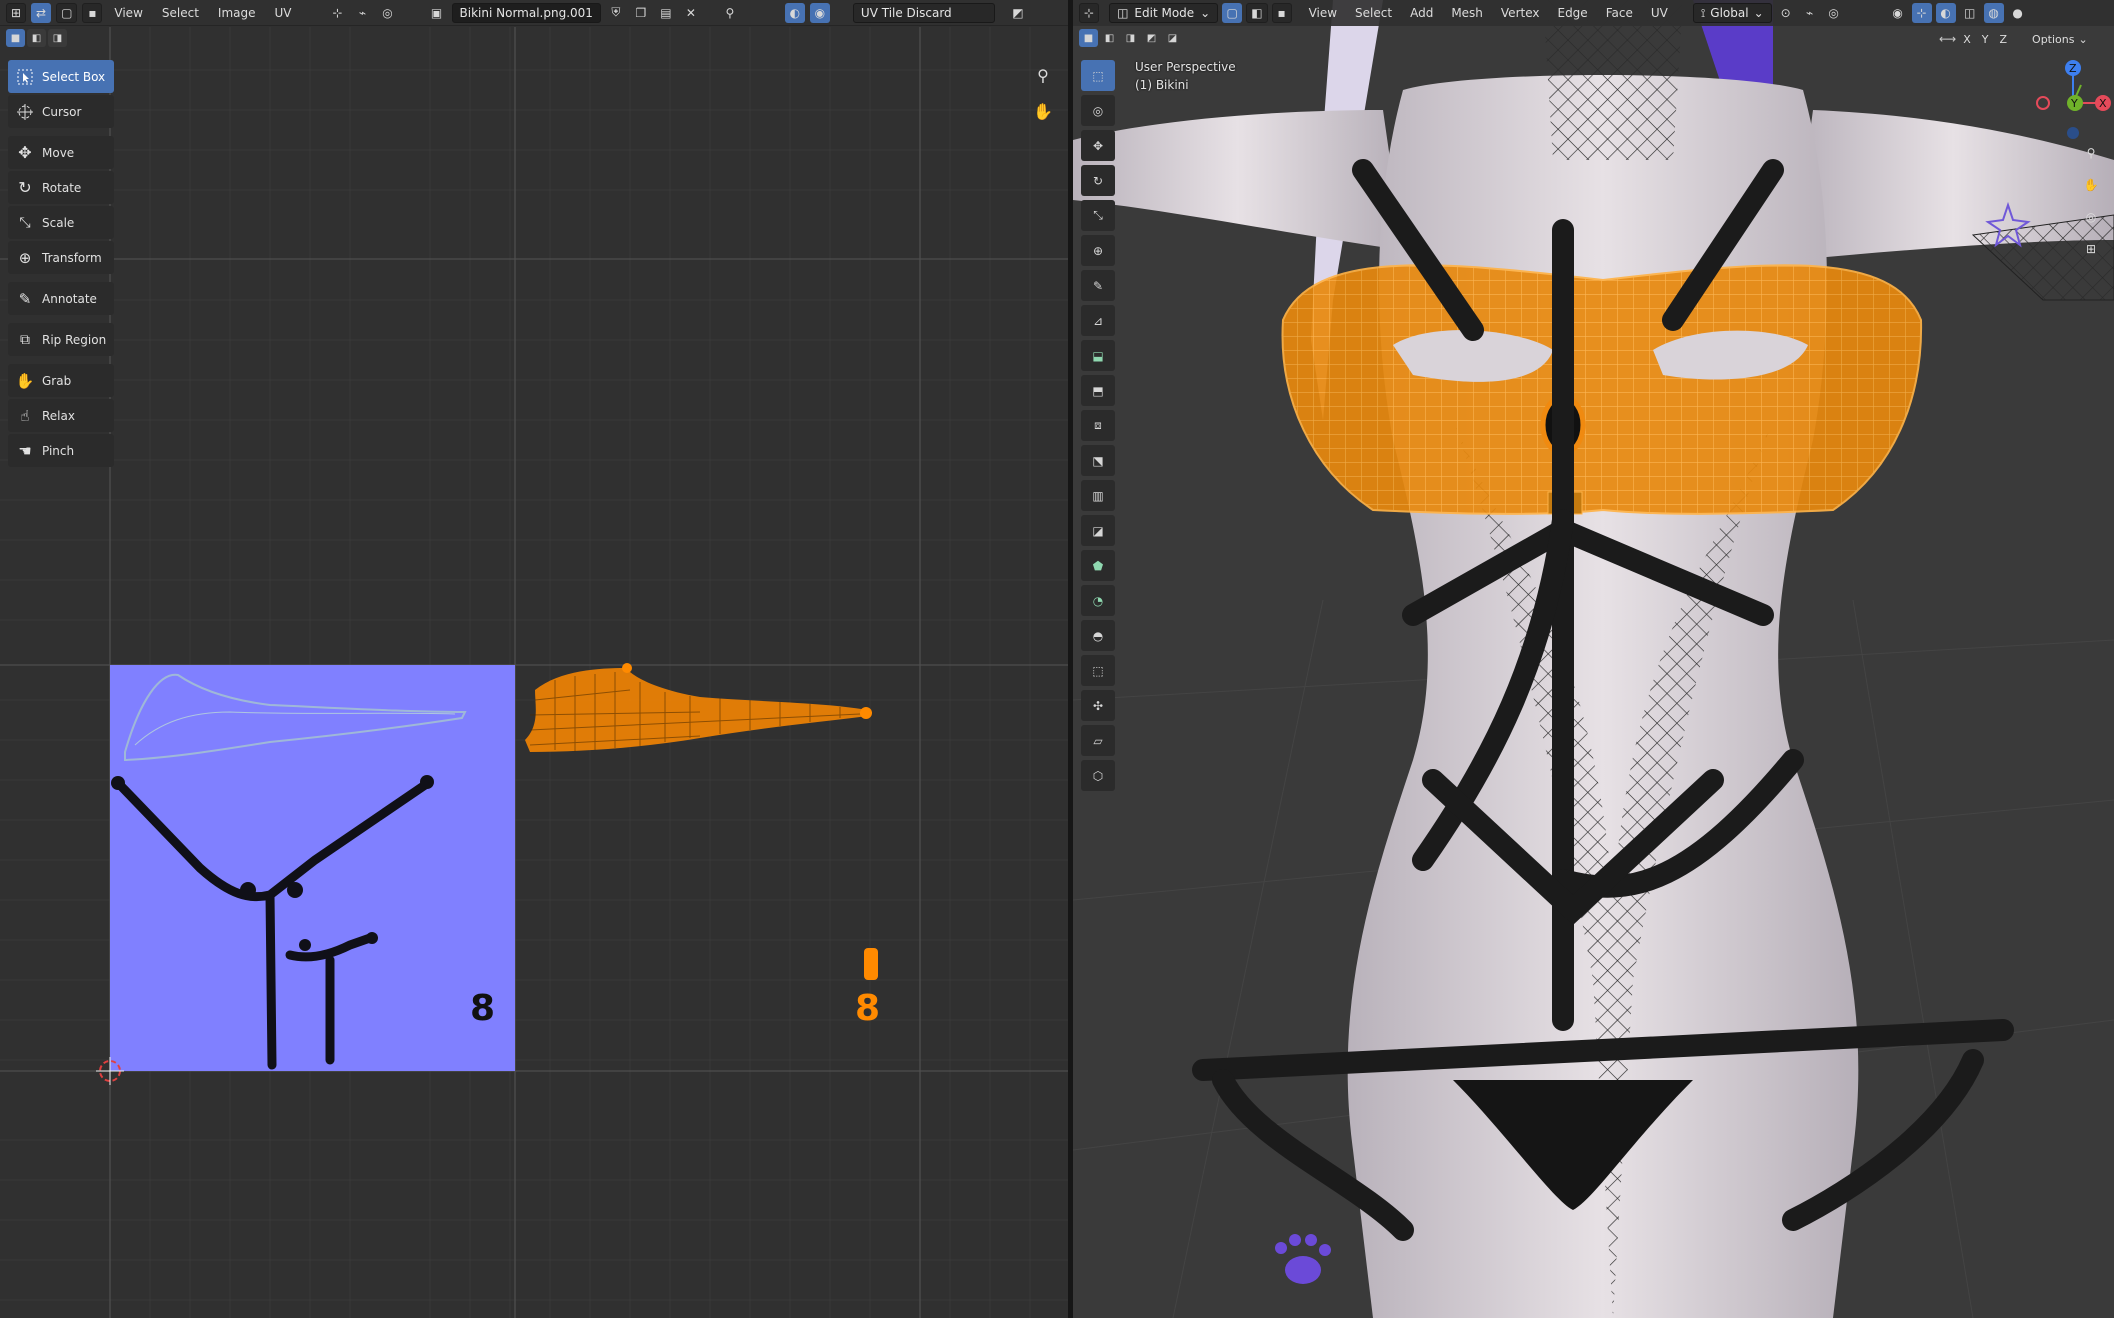 Image resolution: width=2114 pixels, height=1318 pixels. What do you see at coordinates (61, 380) in the screenshot?
I see `tool-grab: ✋ Grab` at bounding box center [61, 380].